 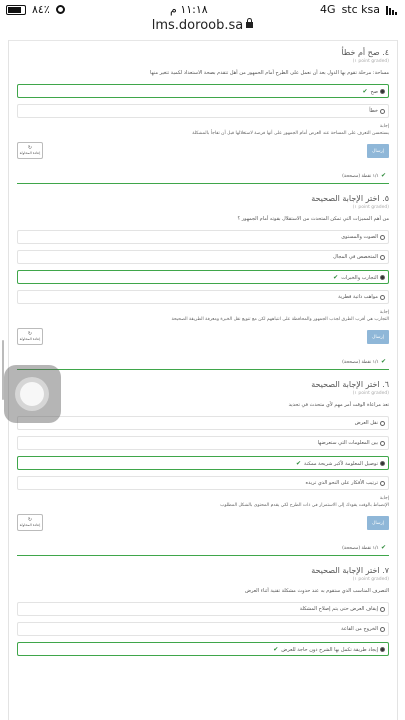 What do you see at coordinates (350, 198) in the screenshot?
I see `question-title: ٥. اختر الإجابة الصحيحة` at bounding box center [350, 198].